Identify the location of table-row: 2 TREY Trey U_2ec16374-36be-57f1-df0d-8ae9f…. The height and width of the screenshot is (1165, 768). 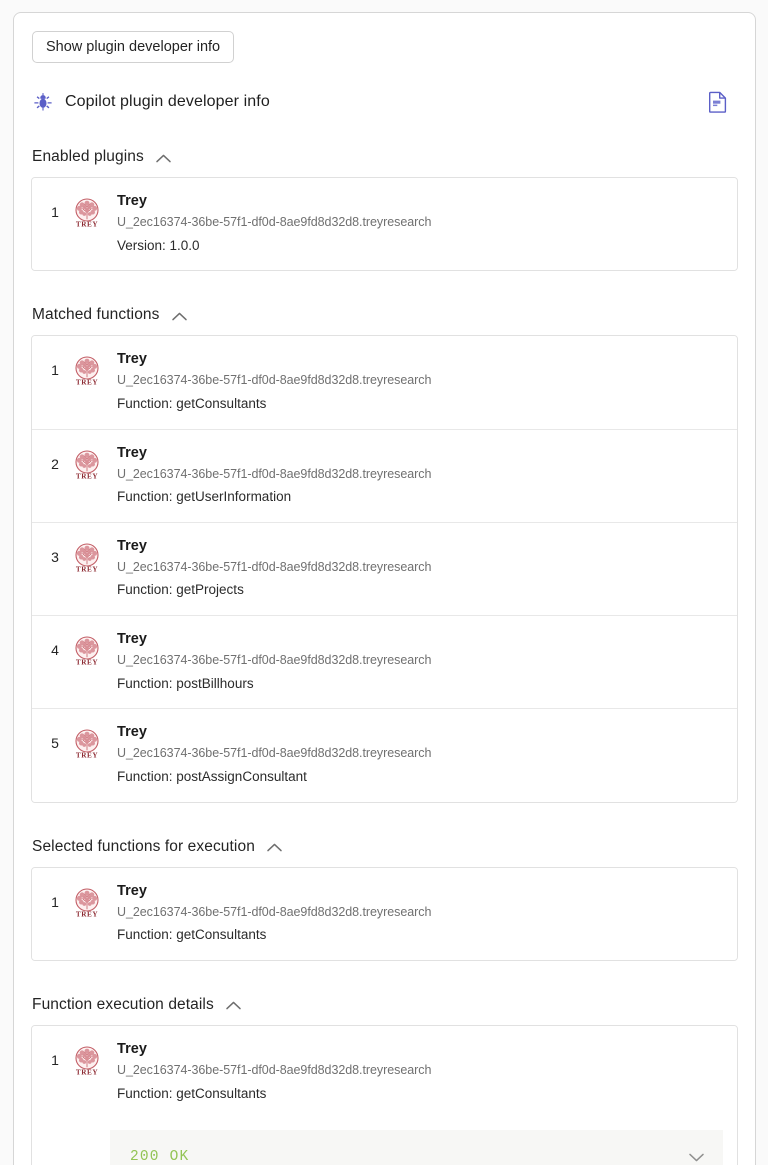
(384, 475).